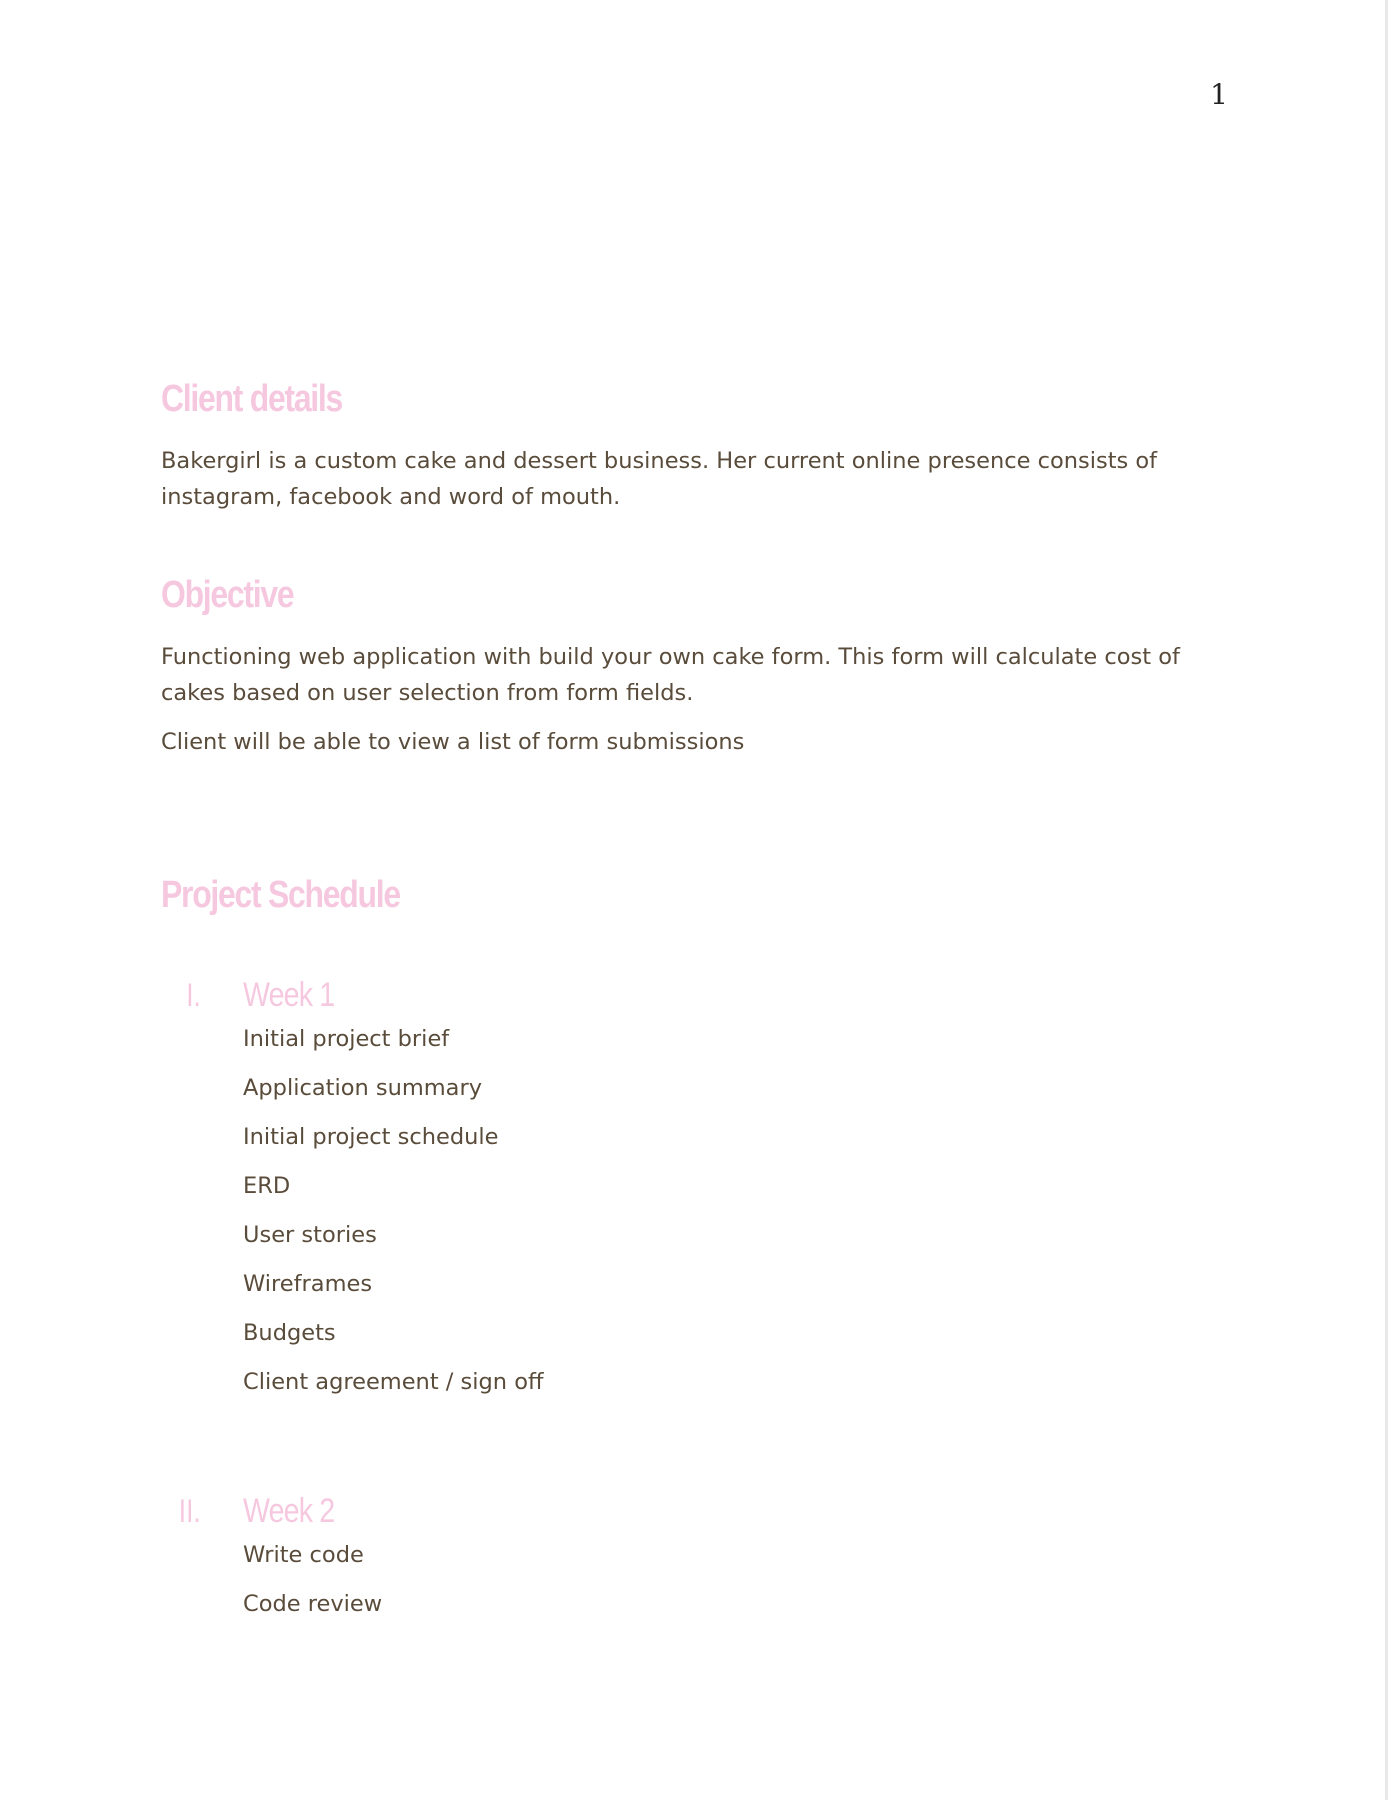 The height and width of the screenshot is (1800, 1388). What do you see at coordinates (346, 1039) in the screenshot?
I see `task-item: Initial project brief` at bounding box center [346, 1039].